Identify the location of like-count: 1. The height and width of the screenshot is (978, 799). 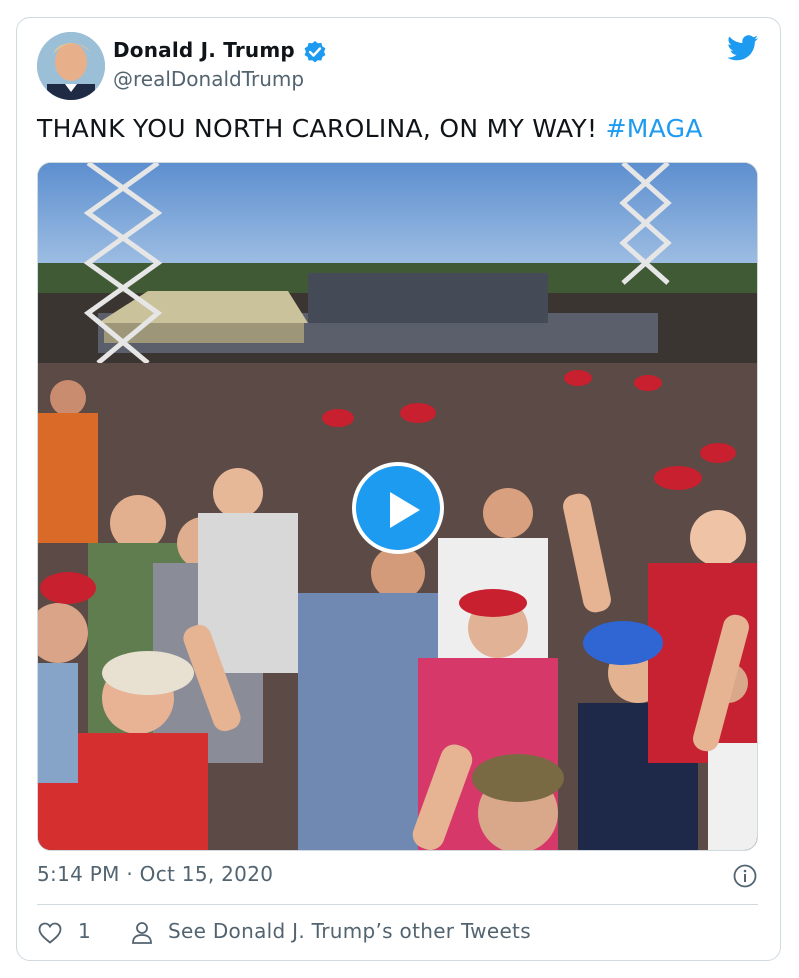
(84, 931).